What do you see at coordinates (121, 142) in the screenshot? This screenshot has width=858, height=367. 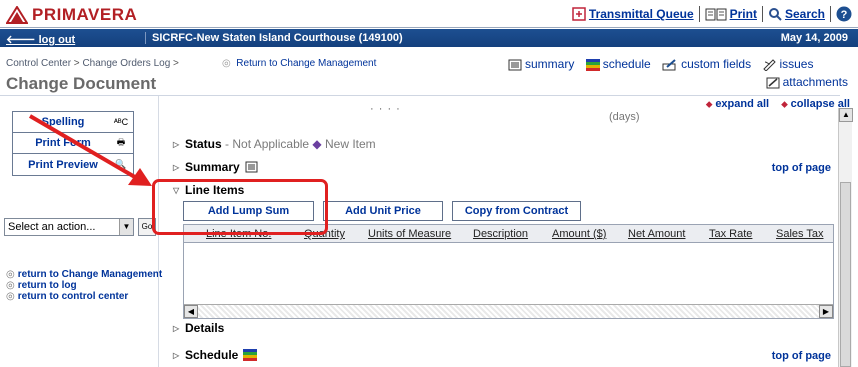 I see `printer-icon: 🖶` at bounding box center [121, 142].